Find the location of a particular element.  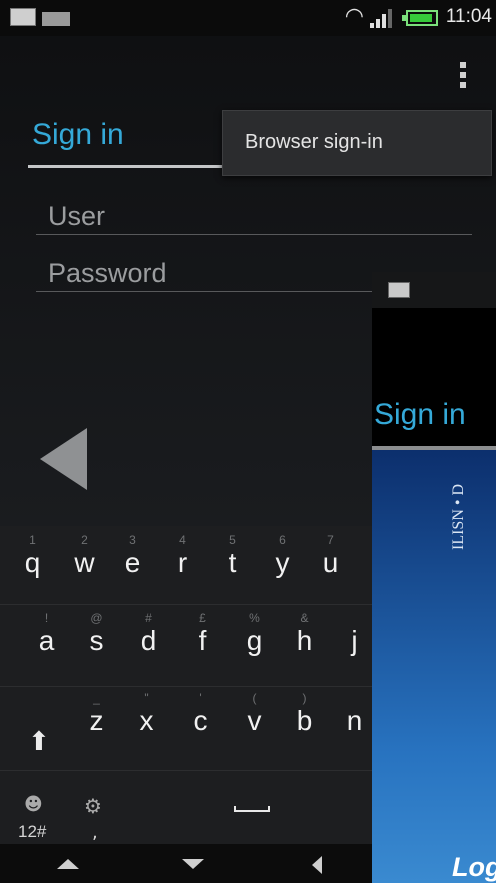

key-e: 3e is located at coordinates (132, 555).